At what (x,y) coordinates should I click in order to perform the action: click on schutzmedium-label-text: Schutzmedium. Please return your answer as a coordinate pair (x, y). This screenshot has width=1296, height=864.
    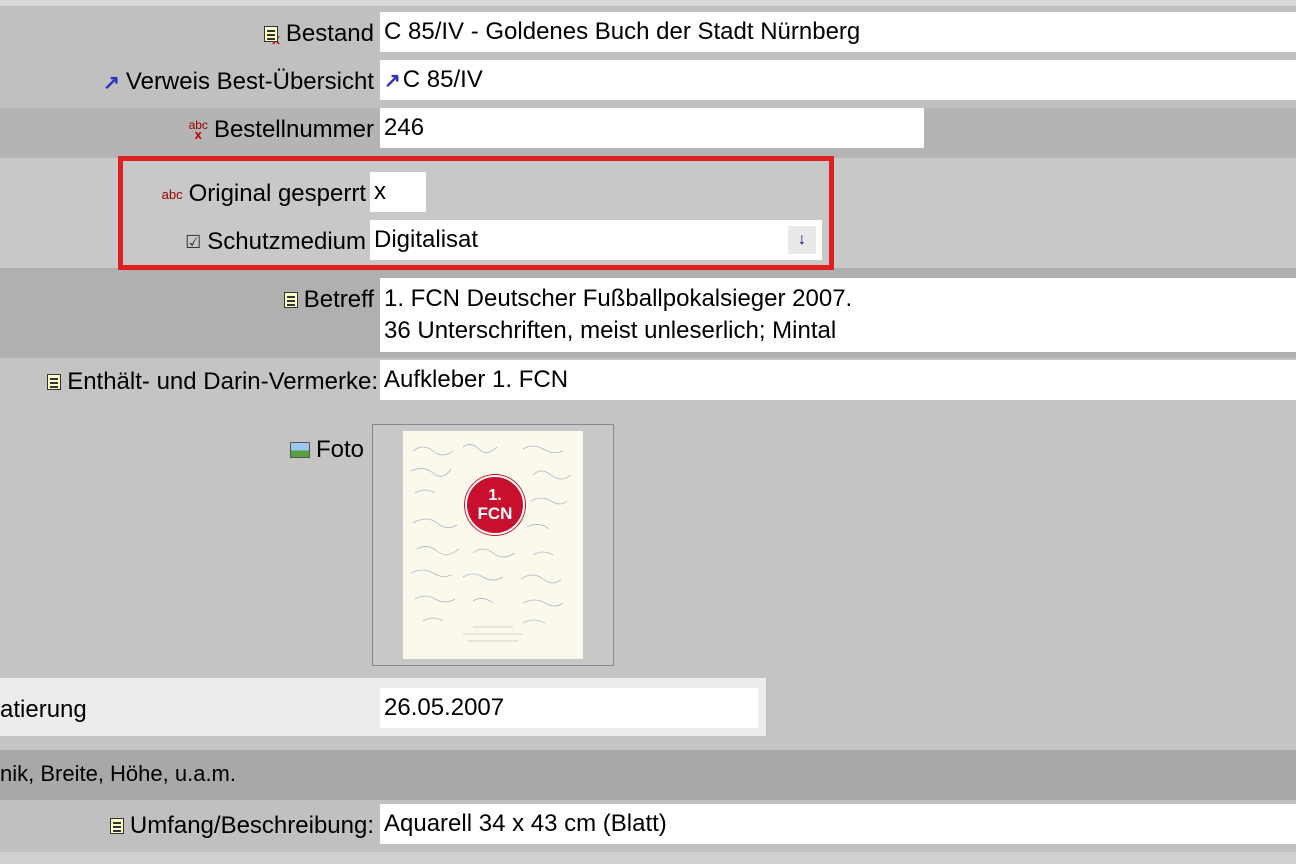
    Looking at the image, I should click on (286, 241).